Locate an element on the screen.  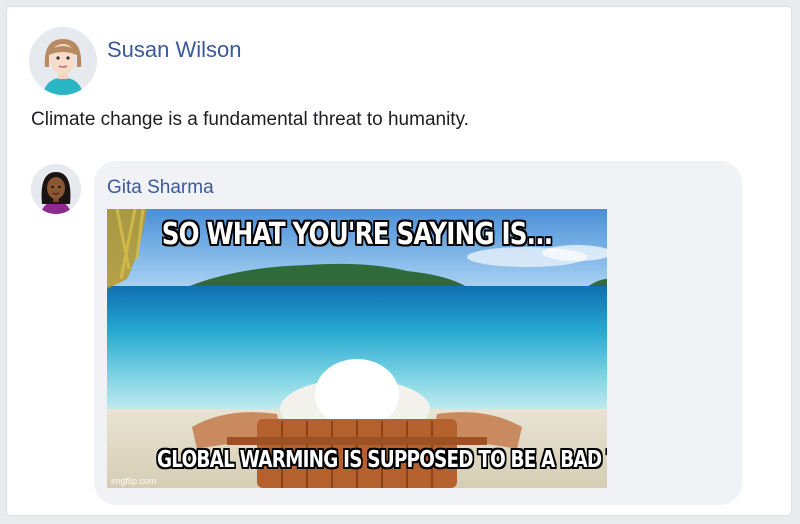
post-author-name: Susan Wilson is located at coordinates (174, 50).